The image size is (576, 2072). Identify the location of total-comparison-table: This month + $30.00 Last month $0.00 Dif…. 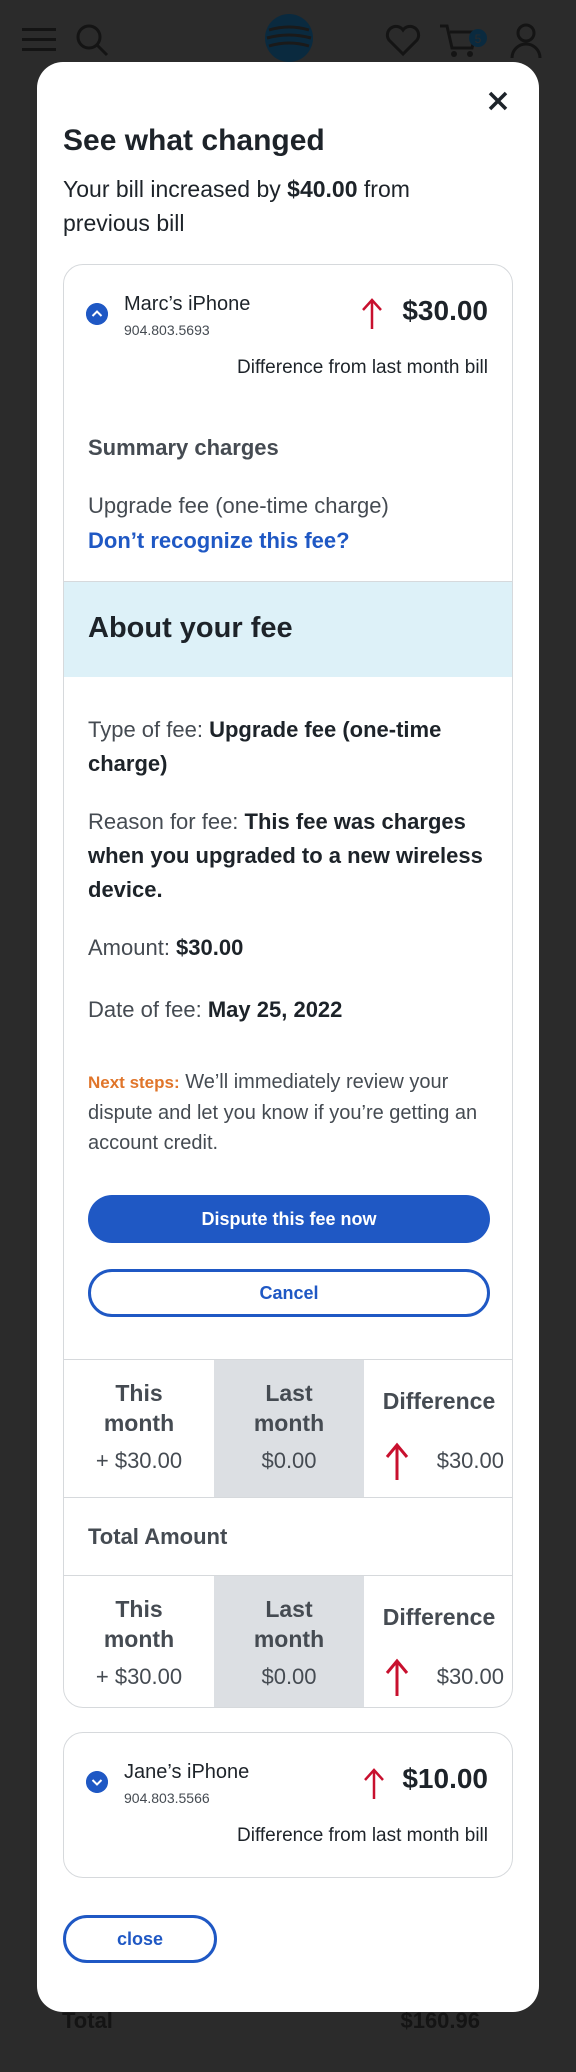
(288, 1641).